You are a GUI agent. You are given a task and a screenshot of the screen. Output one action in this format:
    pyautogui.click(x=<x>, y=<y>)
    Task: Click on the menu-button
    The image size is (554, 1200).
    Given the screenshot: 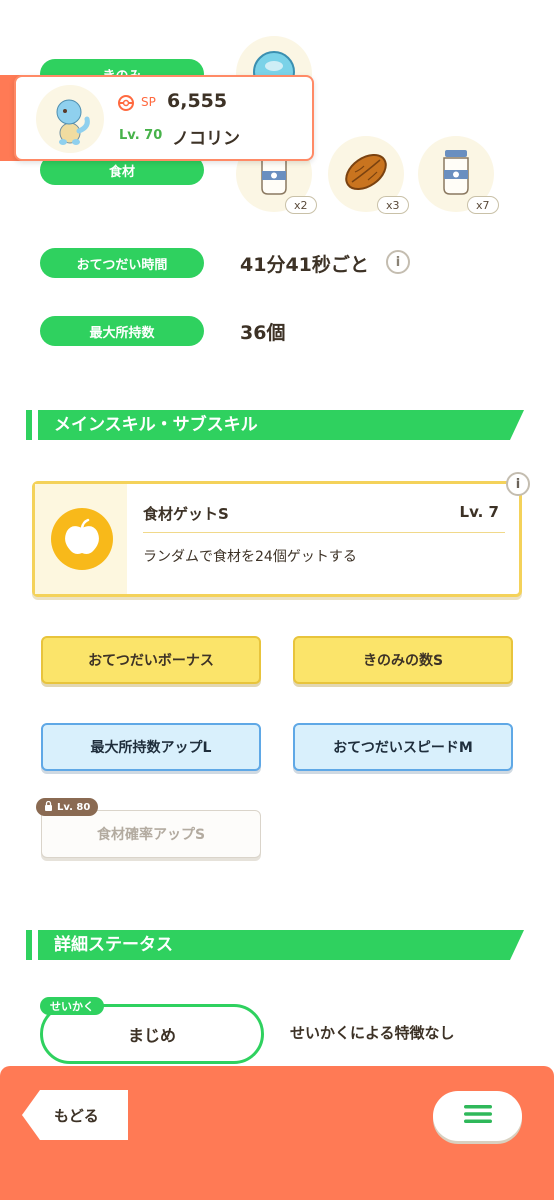 What is the action you would take?
    pyautogui.click(x=477, y=1116)
    